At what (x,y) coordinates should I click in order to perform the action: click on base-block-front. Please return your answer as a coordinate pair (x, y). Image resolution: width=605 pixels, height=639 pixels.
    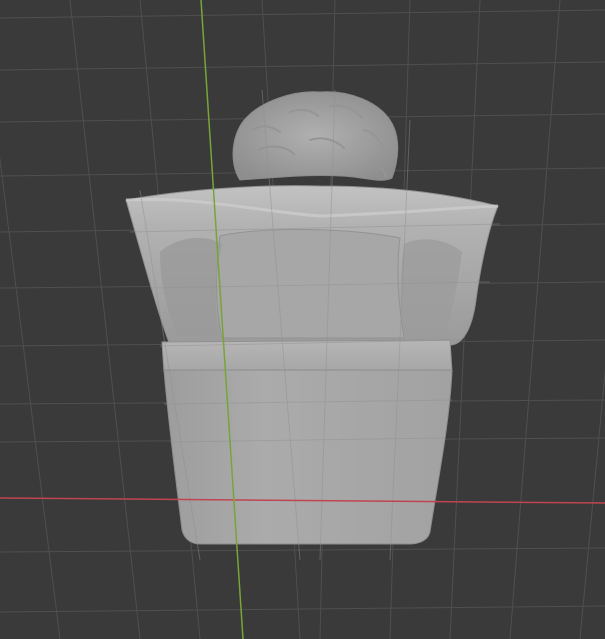
    Looking at the image, I should click on (308, 457).